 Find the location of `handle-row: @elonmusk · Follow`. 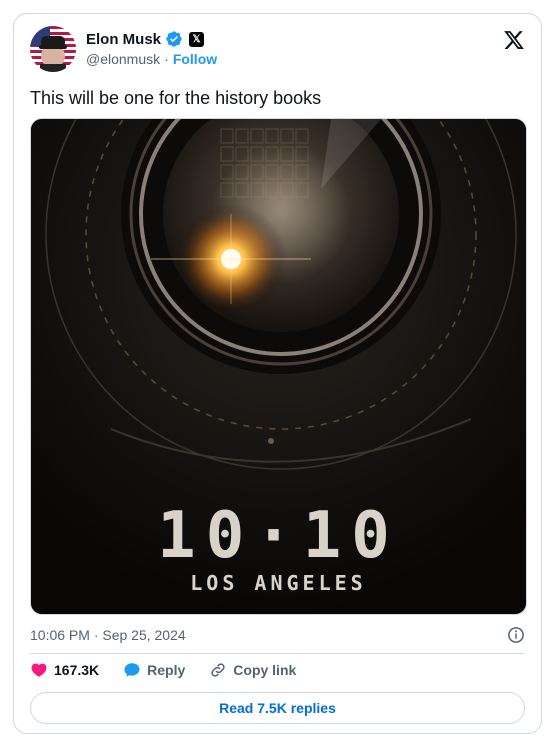

handle-row: @elonmusk · Follow is located at coordinates (151, 59).